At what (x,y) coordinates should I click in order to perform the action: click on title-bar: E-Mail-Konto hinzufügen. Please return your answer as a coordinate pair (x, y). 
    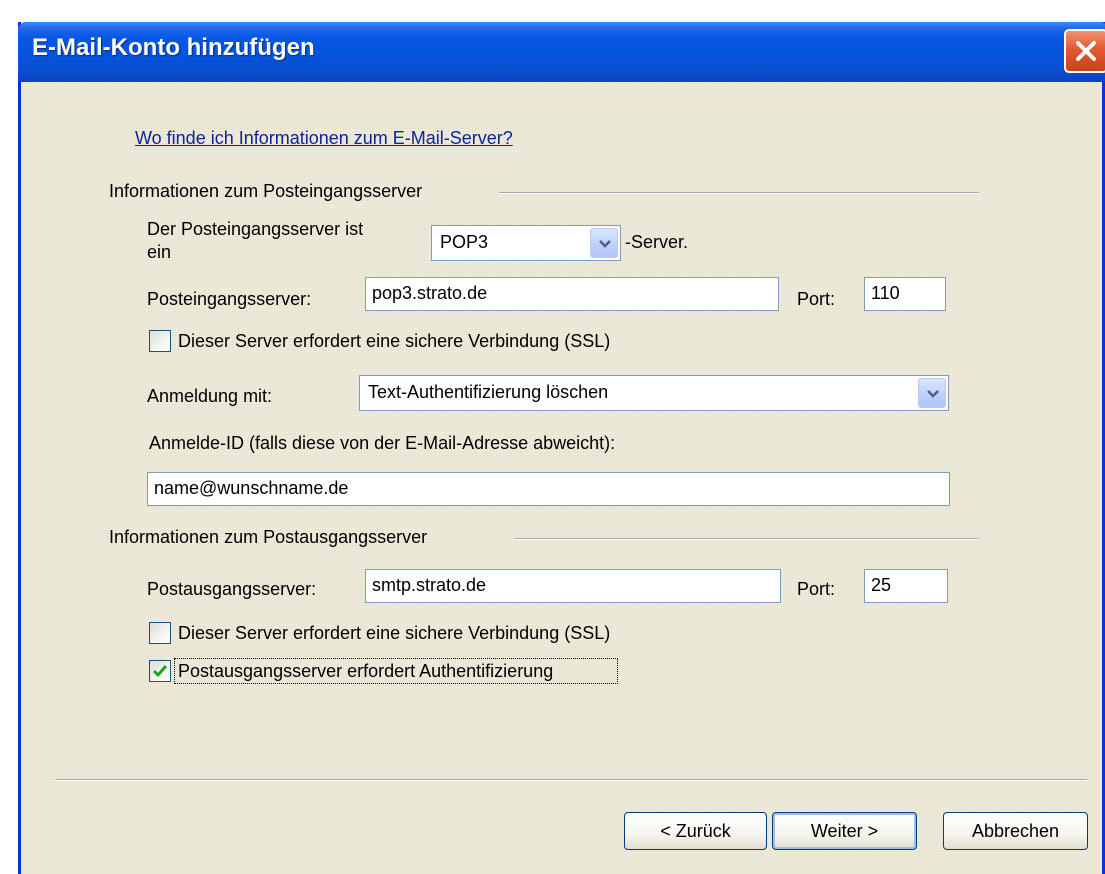
    Looking at the image, I should click on (561, 52).